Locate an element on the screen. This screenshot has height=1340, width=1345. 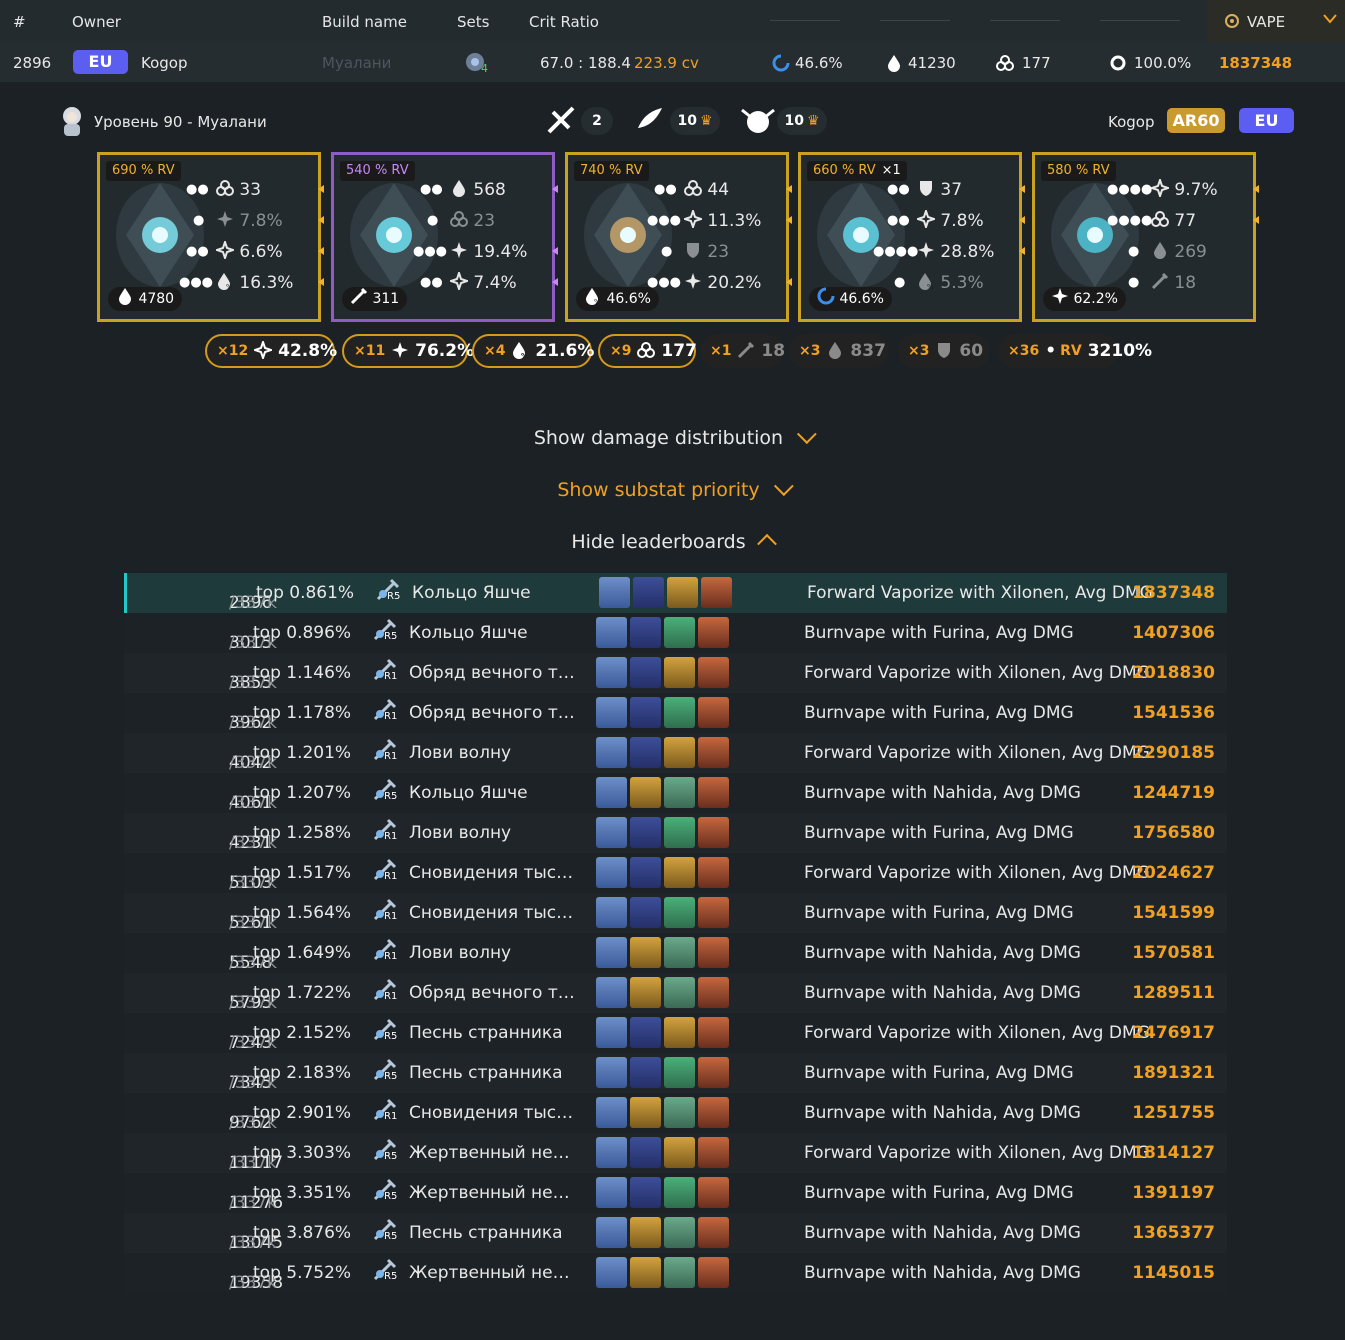
artifact-card: 540 % RV 311 ●● 568 ● 23 ●●● 19.4% ●● 7.4% is located at coordinates (444, 237).